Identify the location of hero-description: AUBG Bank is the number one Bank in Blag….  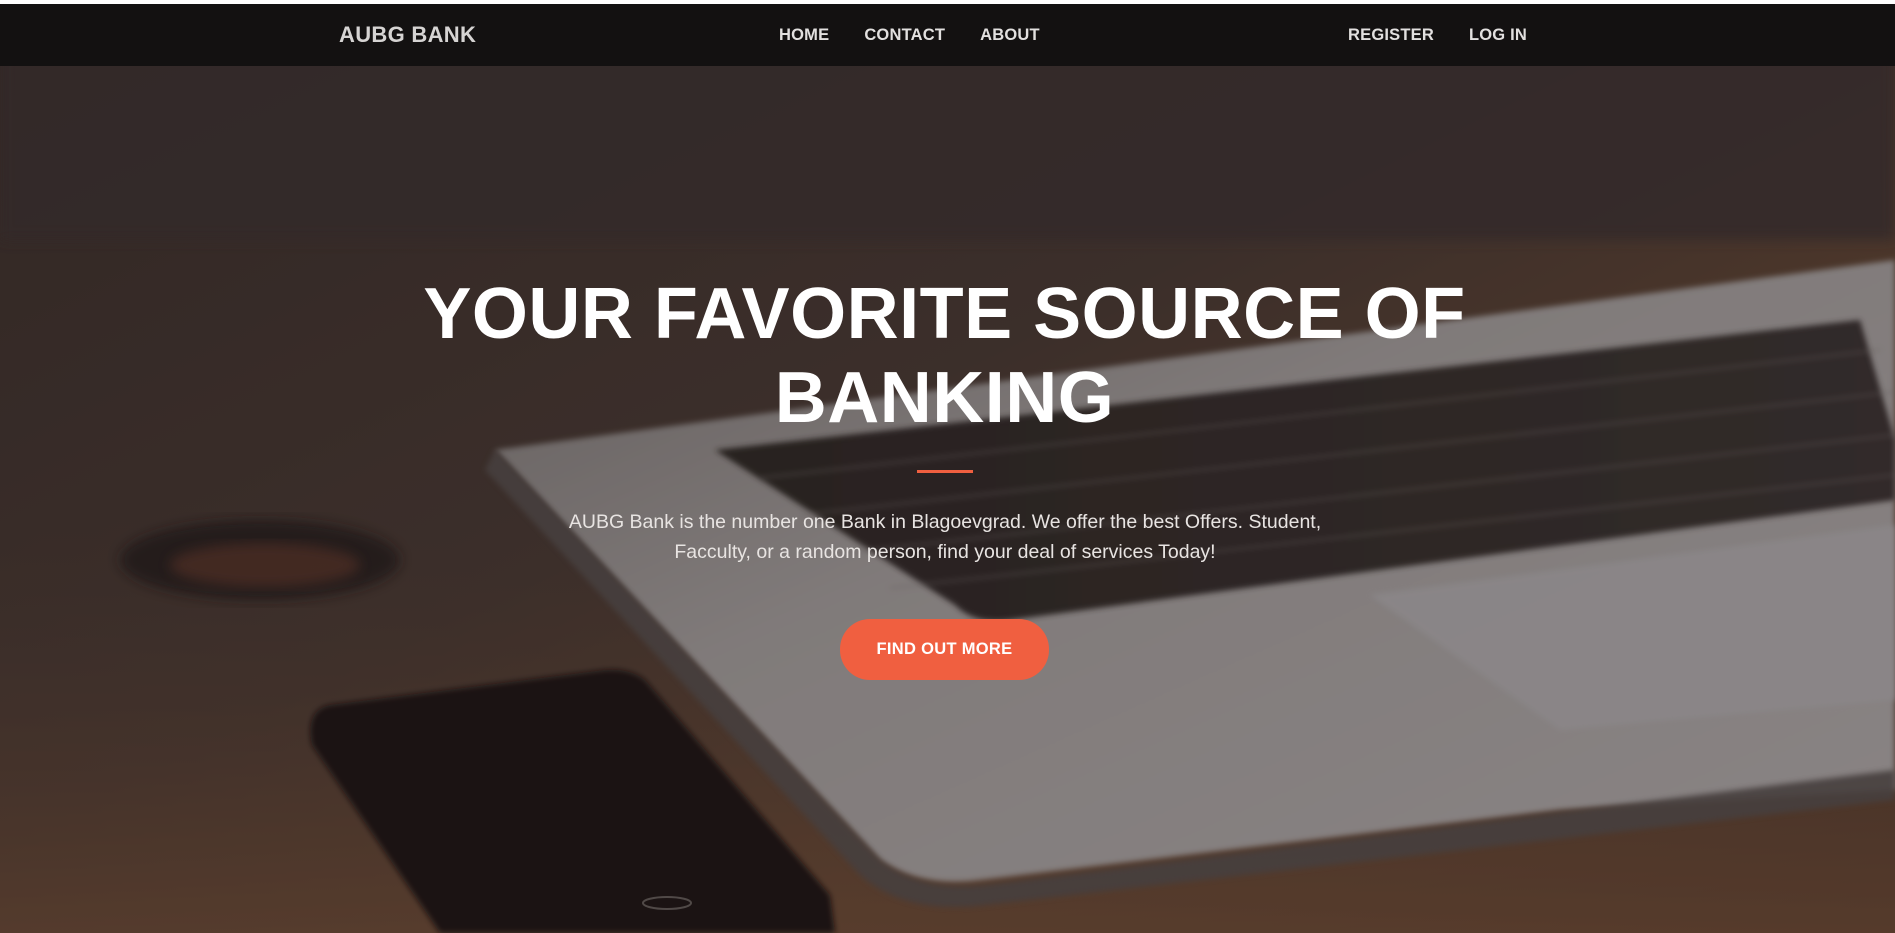
(945, 537).